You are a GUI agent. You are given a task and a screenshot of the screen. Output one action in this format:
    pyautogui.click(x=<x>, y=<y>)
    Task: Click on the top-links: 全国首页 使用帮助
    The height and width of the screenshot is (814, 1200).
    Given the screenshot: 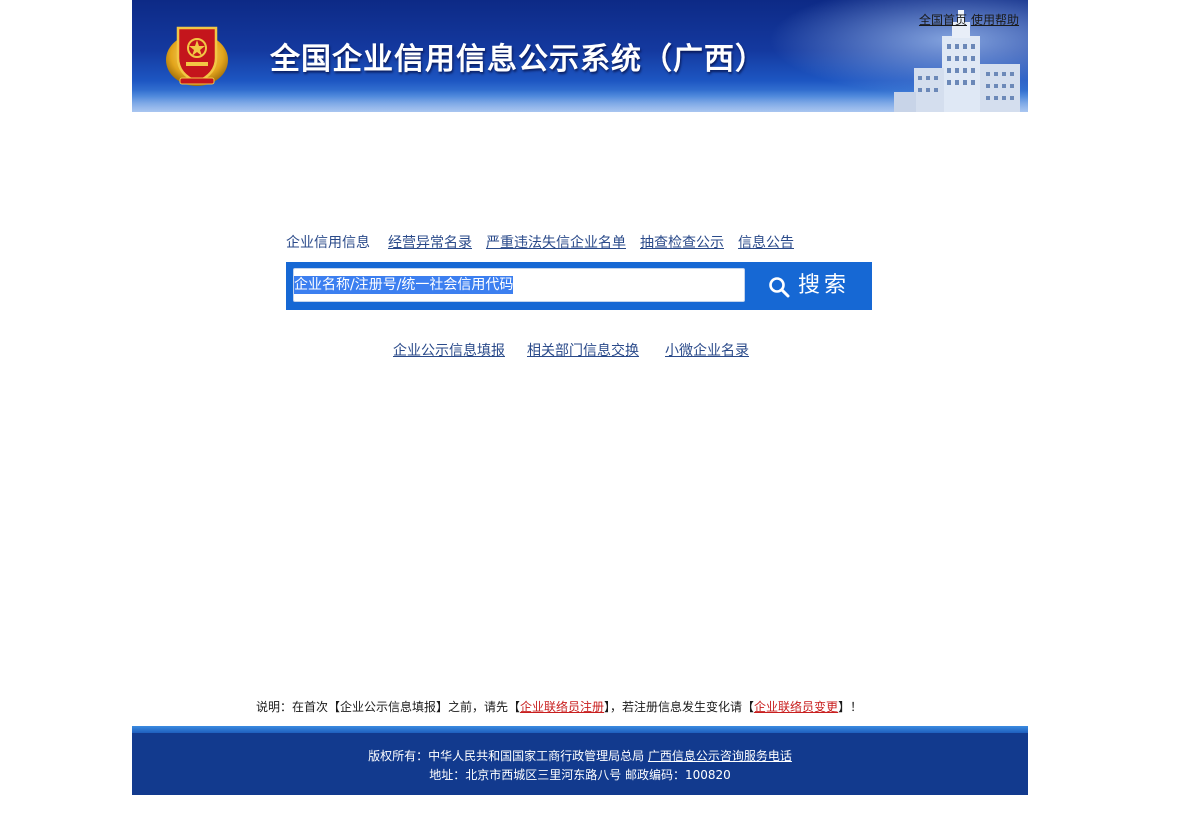 What is the action you would take?
    pyautogui.click(x=967, y=19)
    